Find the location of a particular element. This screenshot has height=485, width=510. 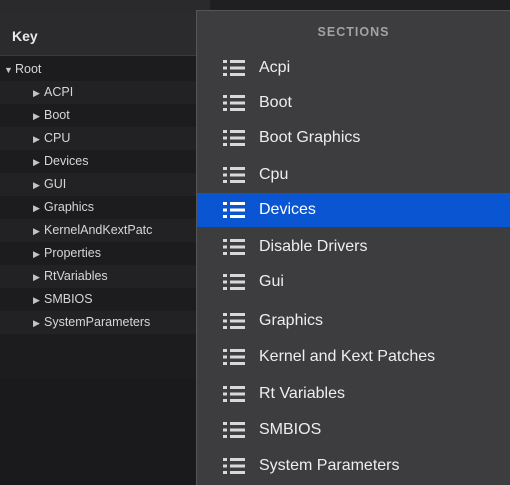

menu-item-label: Disable Drivers is located at coordinates (313, 246).